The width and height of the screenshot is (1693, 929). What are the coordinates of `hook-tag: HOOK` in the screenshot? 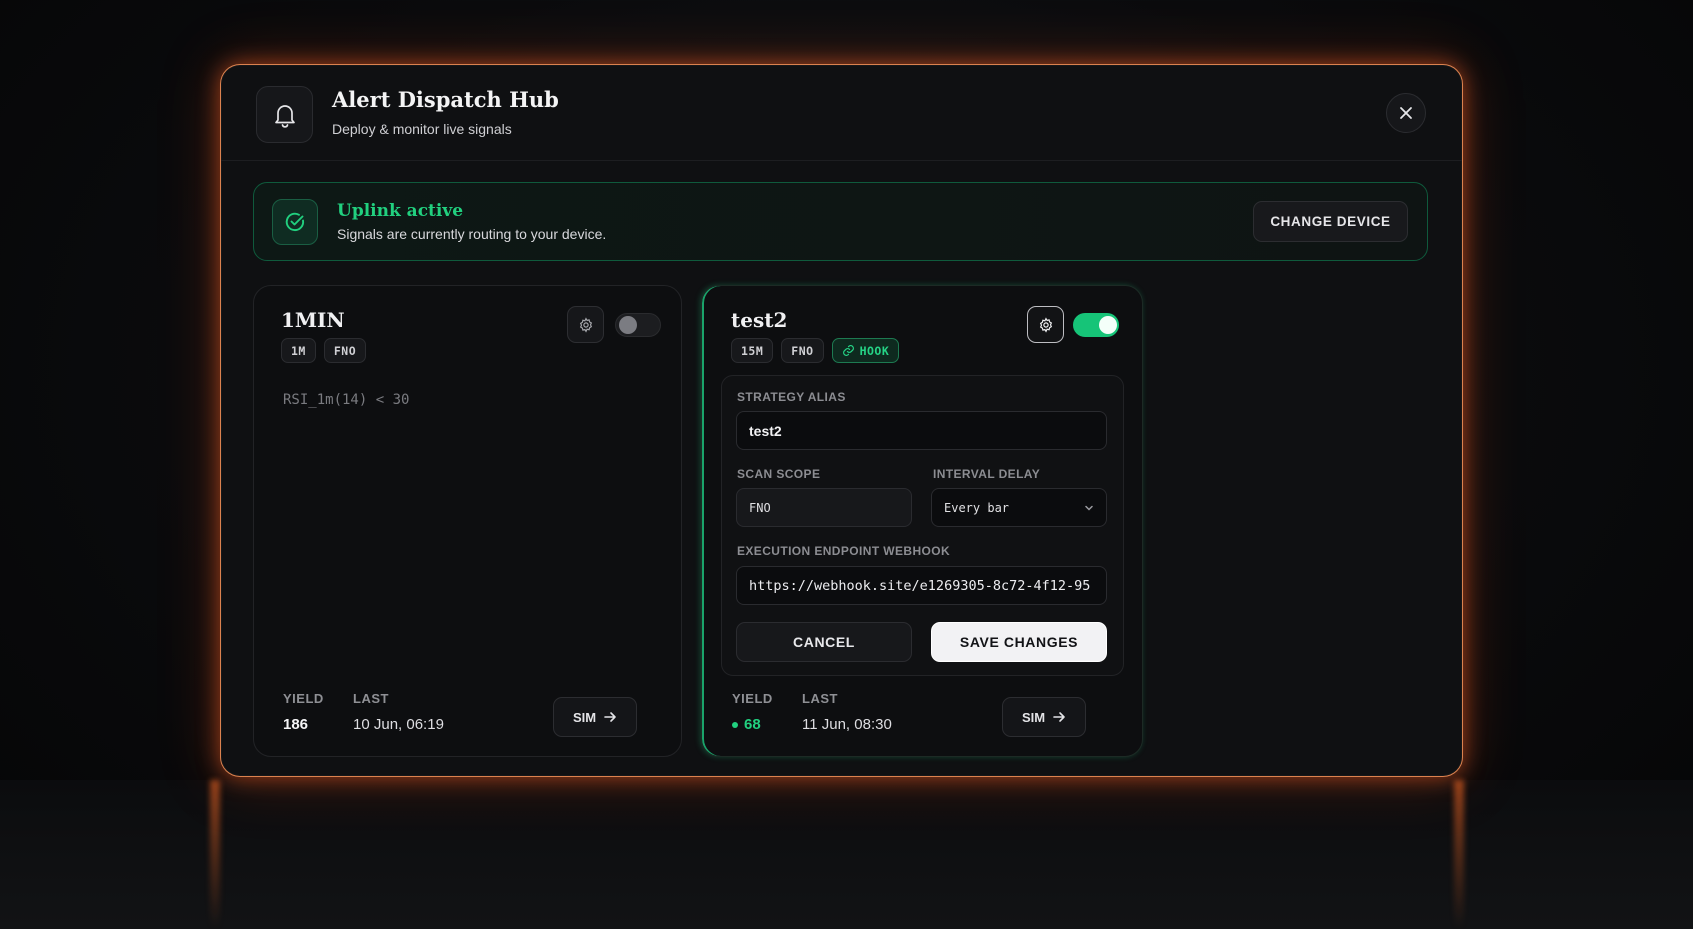 It's located at (865, 350).